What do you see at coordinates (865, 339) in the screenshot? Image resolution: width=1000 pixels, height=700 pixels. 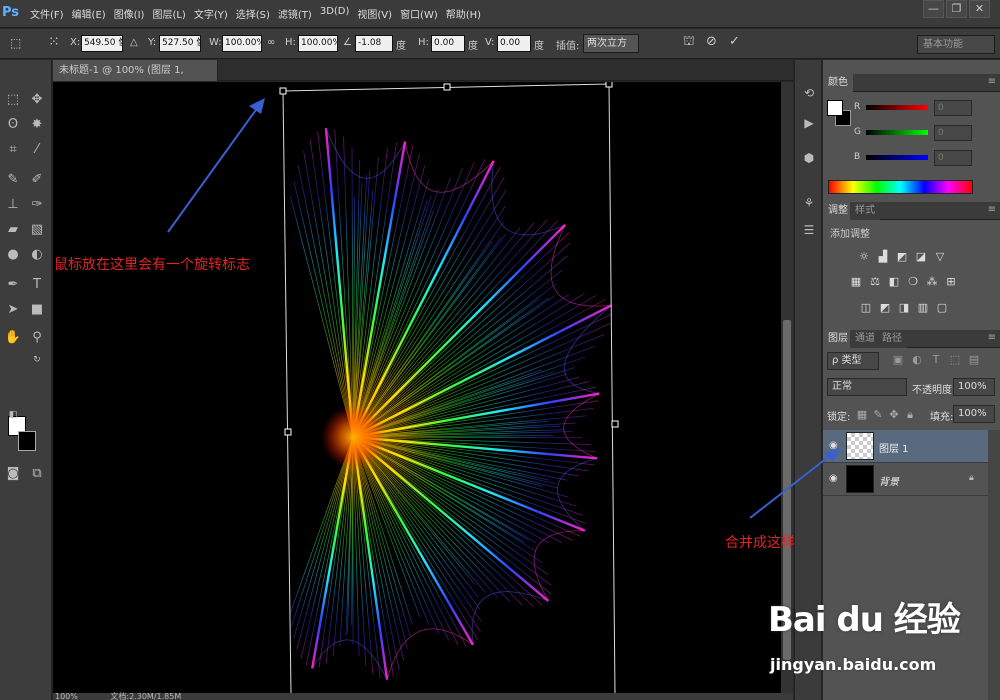 I see `tab-channels: 通道` at bounding box center [865, 339].